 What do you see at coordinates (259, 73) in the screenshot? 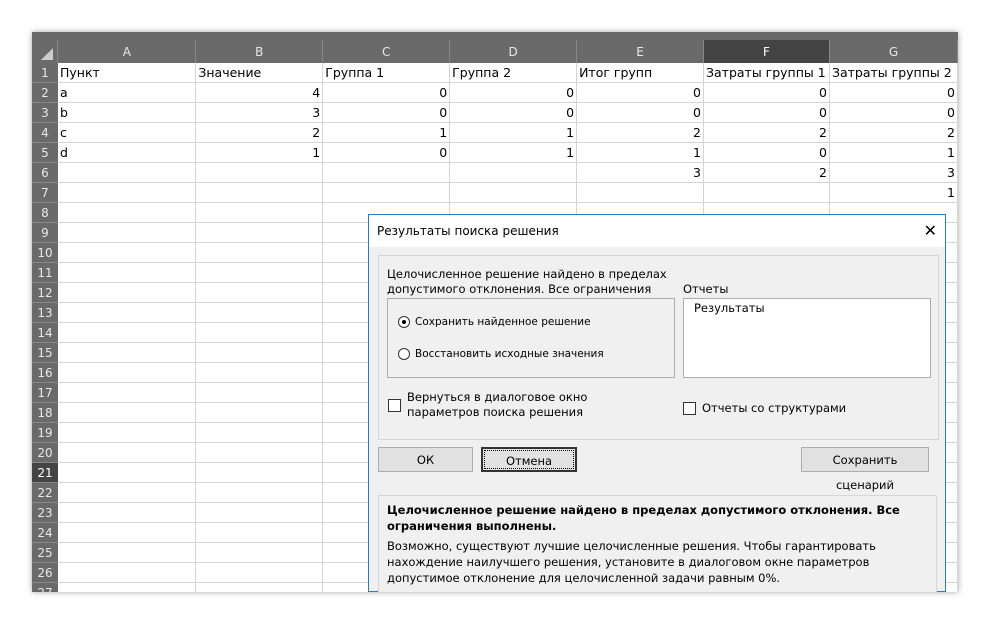
I see `cell-B1: Значение` at bounding box center [259, 73].